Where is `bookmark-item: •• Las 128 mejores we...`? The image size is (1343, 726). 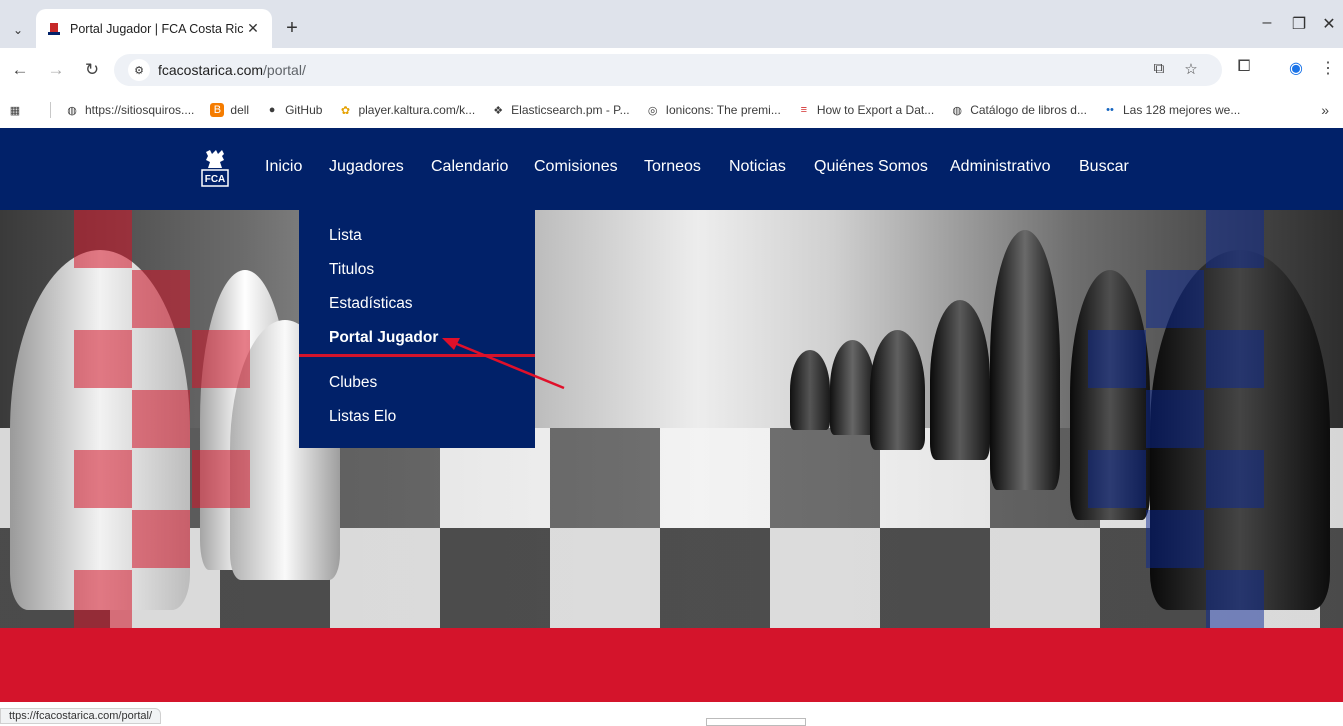 bookmark-item: •• Las 128 mejores we... is located at coordinates (1171, 110).